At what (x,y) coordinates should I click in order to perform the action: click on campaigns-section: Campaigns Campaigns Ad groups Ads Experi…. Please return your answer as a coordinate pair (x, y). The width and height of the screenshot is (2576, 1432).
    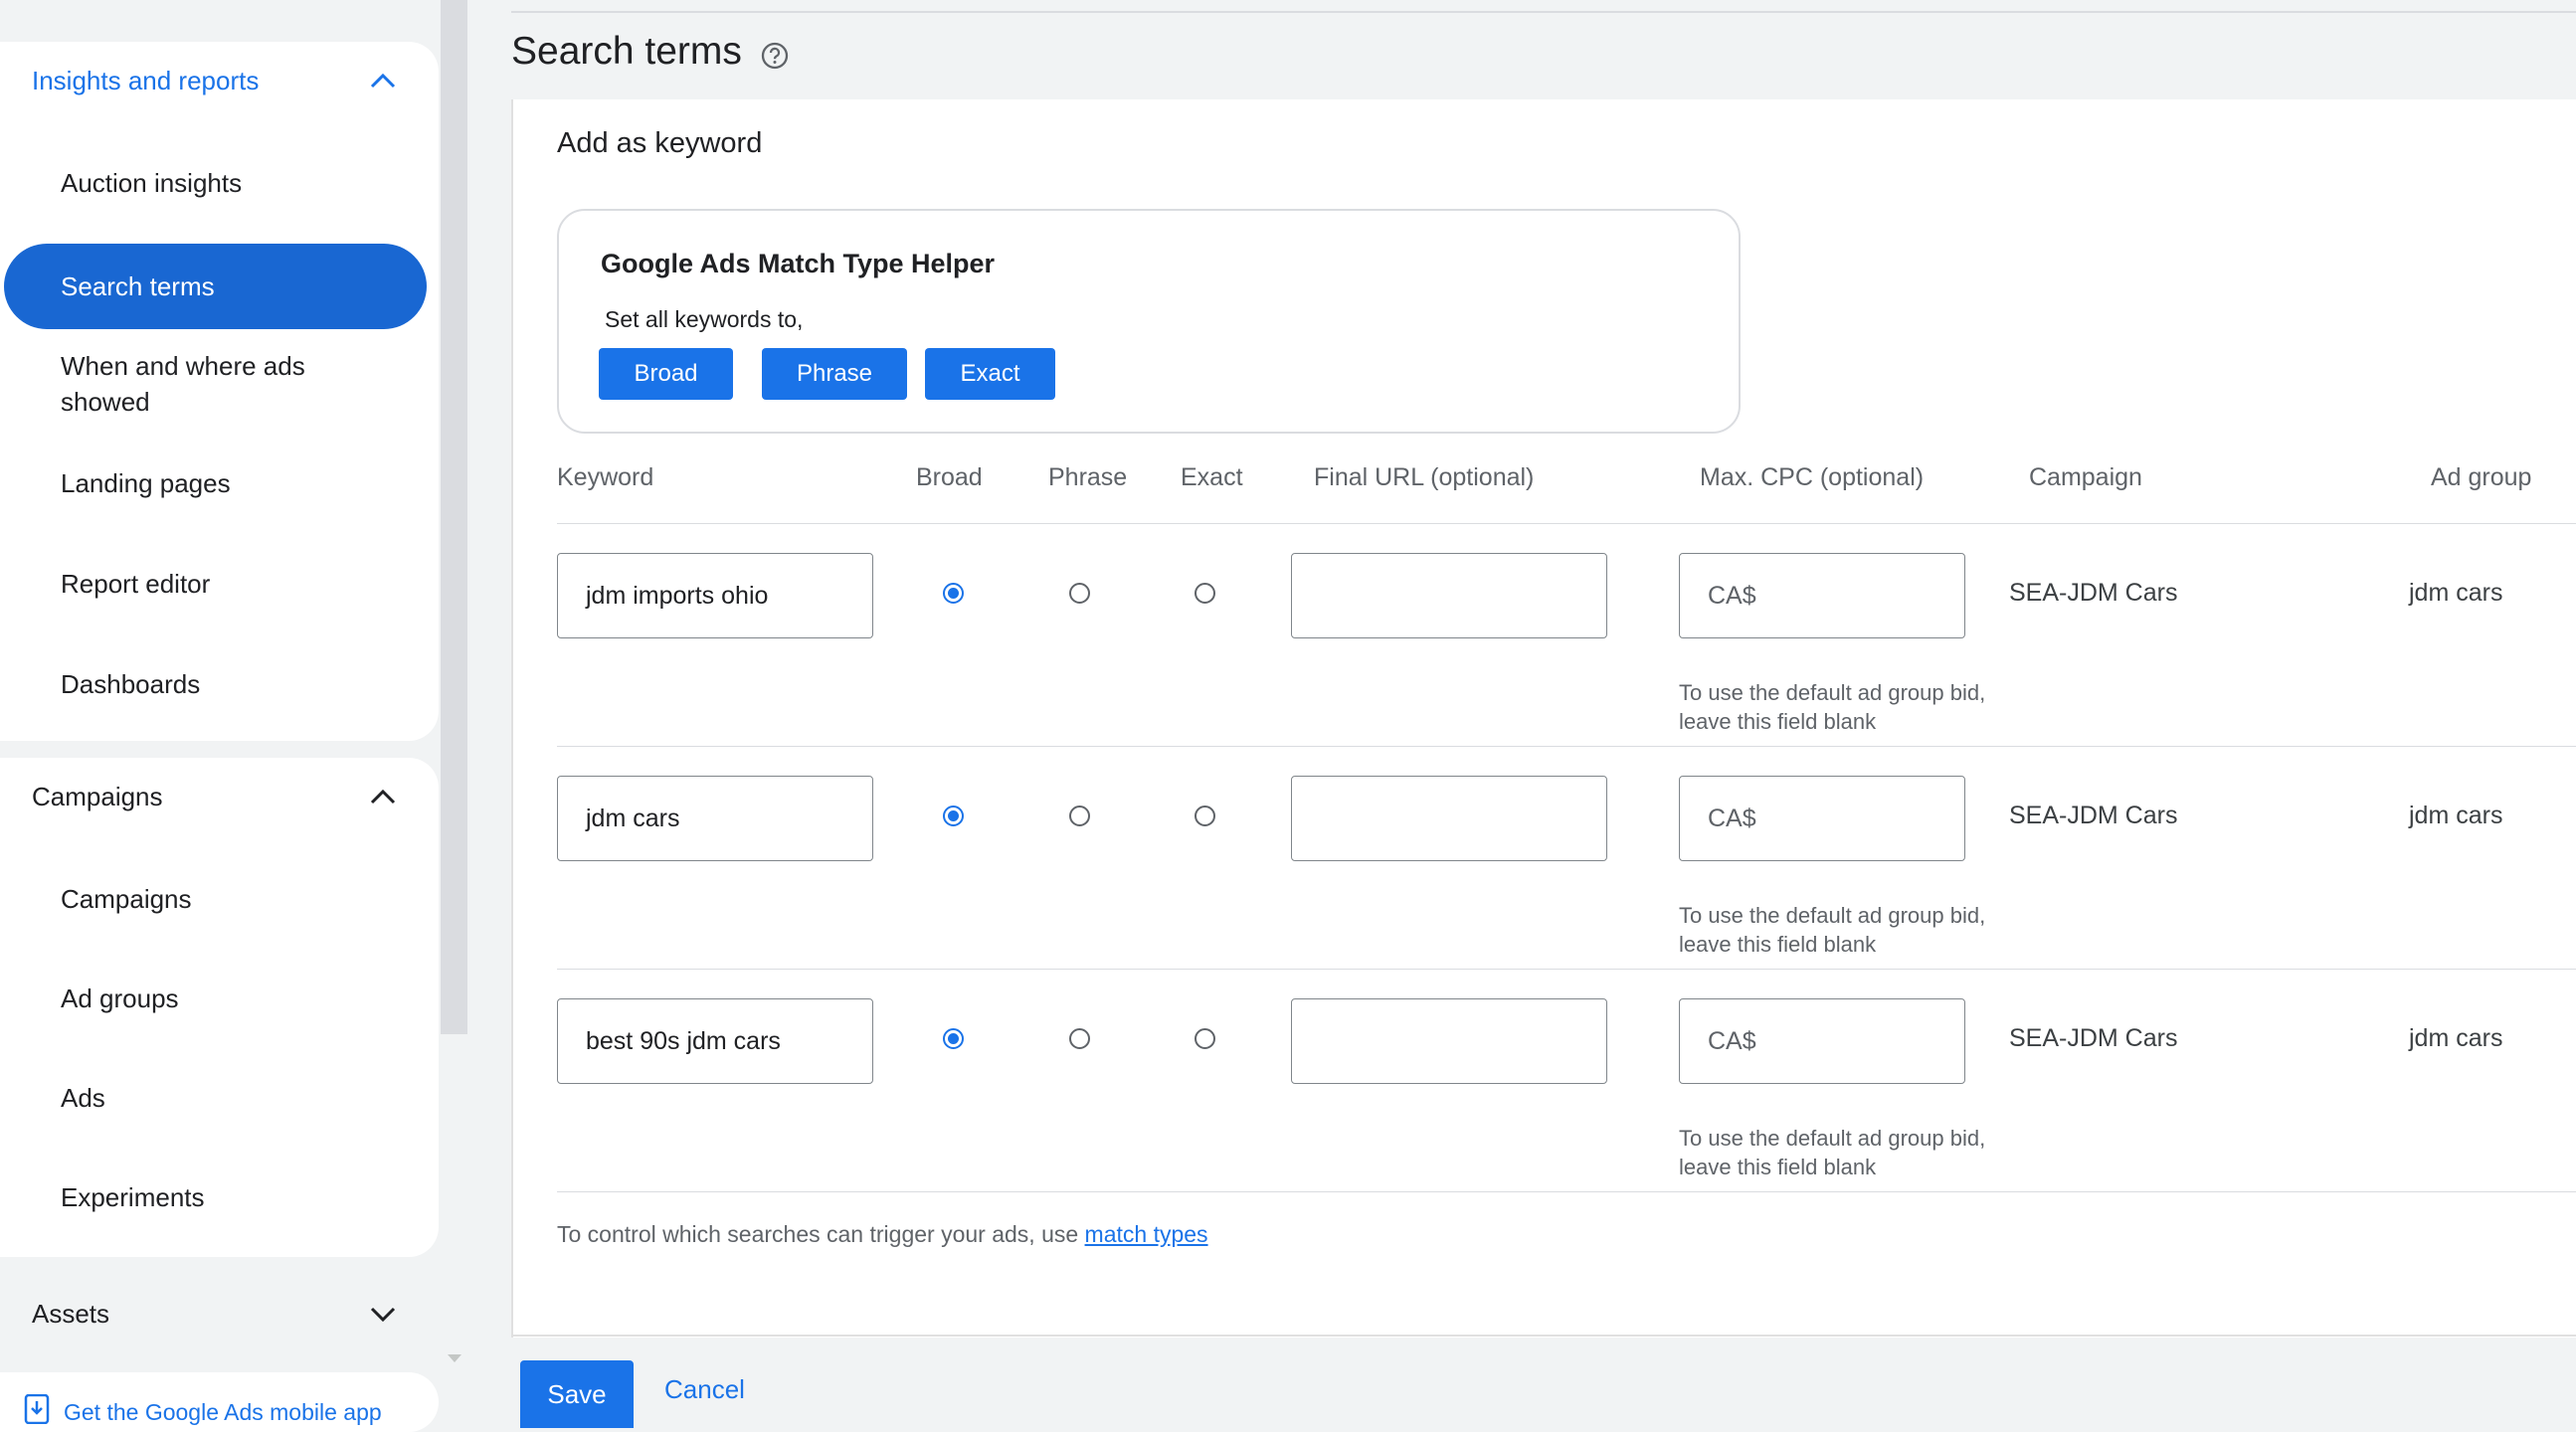
    Looking at the image, I should click on (219, 1007).